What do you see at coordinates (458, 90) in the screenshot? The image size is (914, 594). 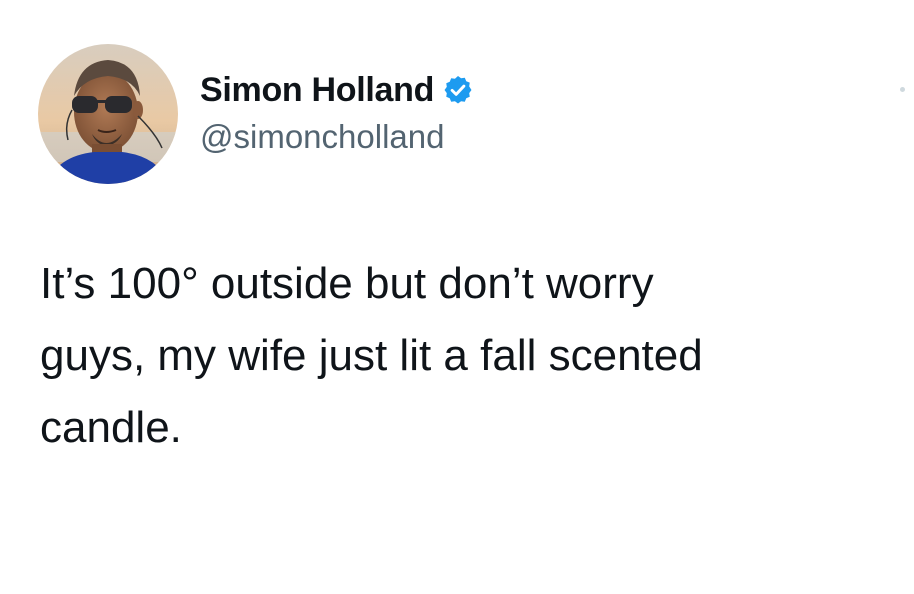 I see `verified-badge-icon` at bounding box center [458, 90].